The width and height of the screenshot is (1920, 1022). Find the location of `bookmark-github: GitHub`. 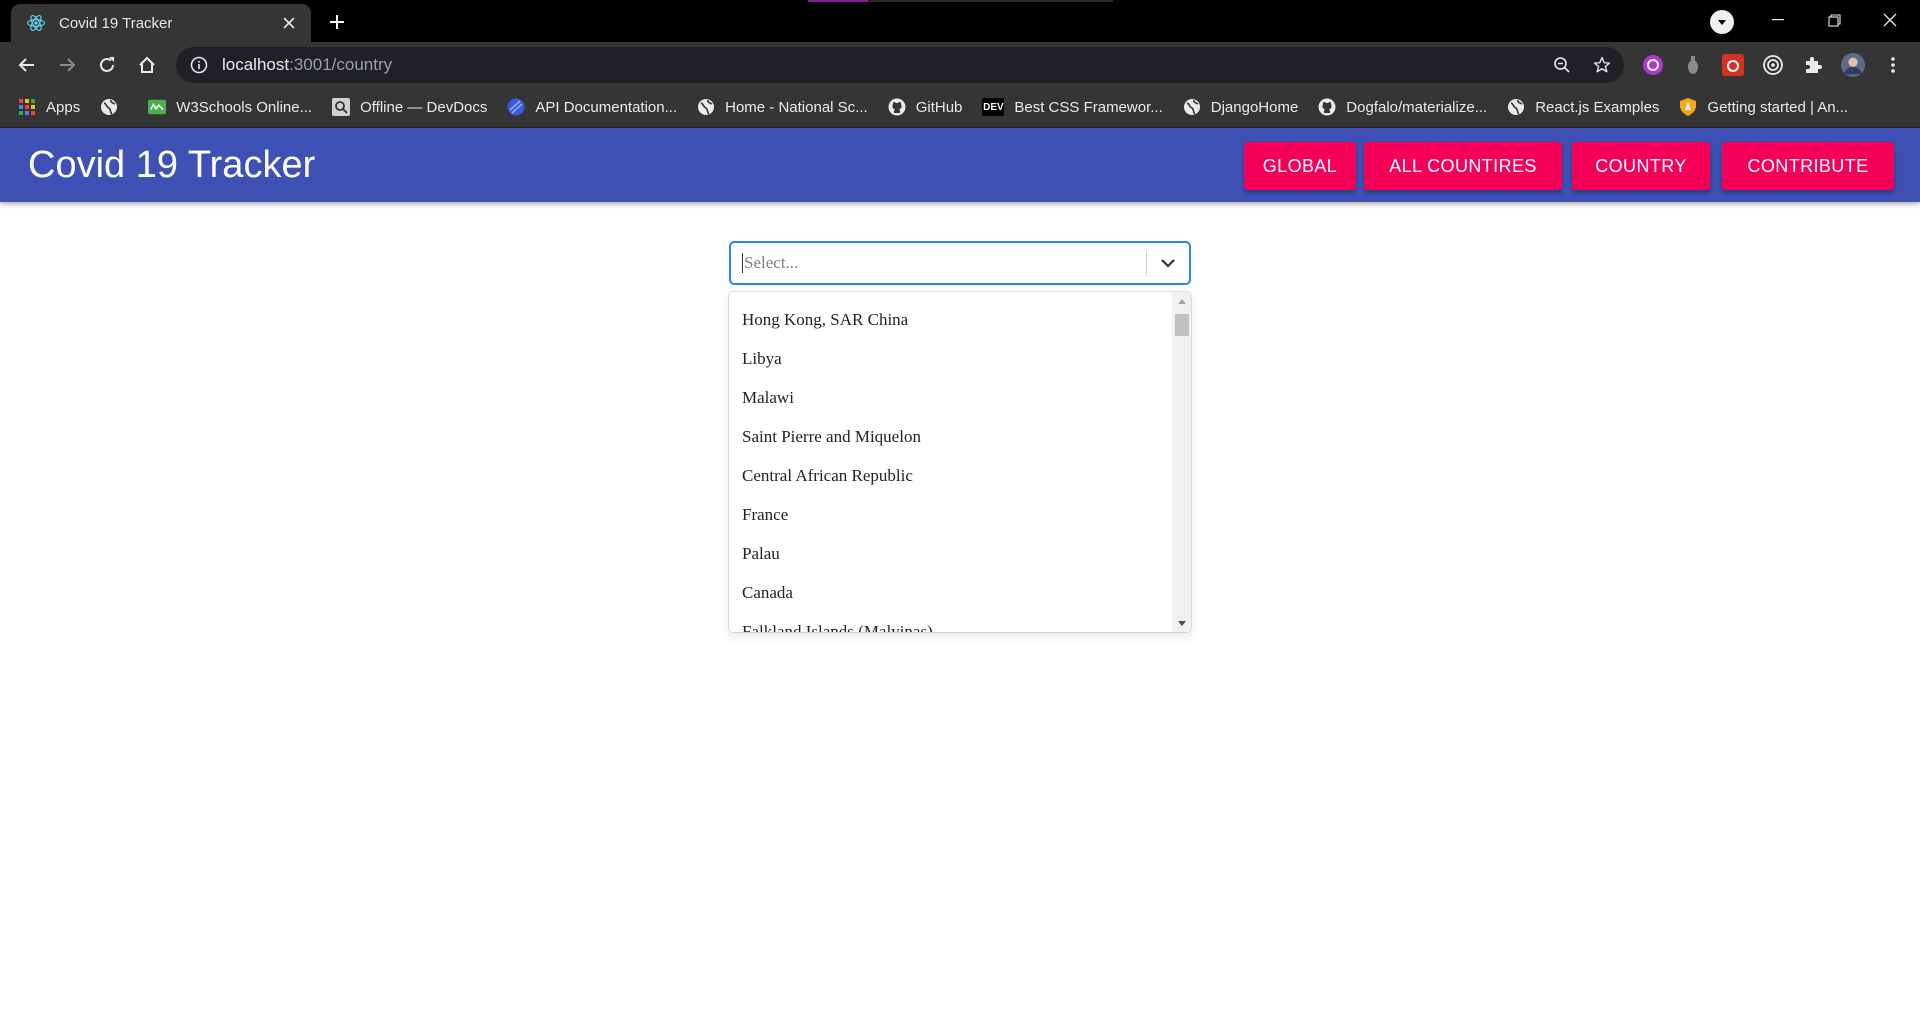

bookmark-github: GitHub is located at coordinates (925, 107).